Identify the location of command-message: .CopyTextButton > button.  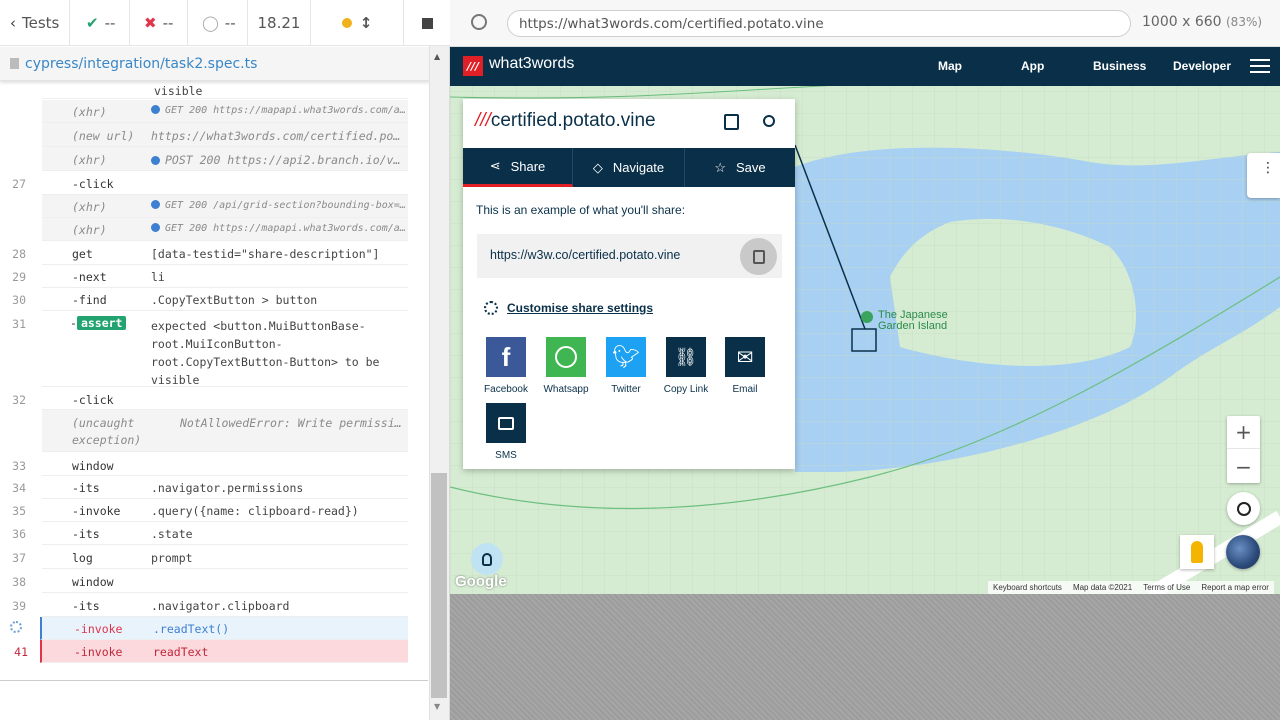
(234, 300).